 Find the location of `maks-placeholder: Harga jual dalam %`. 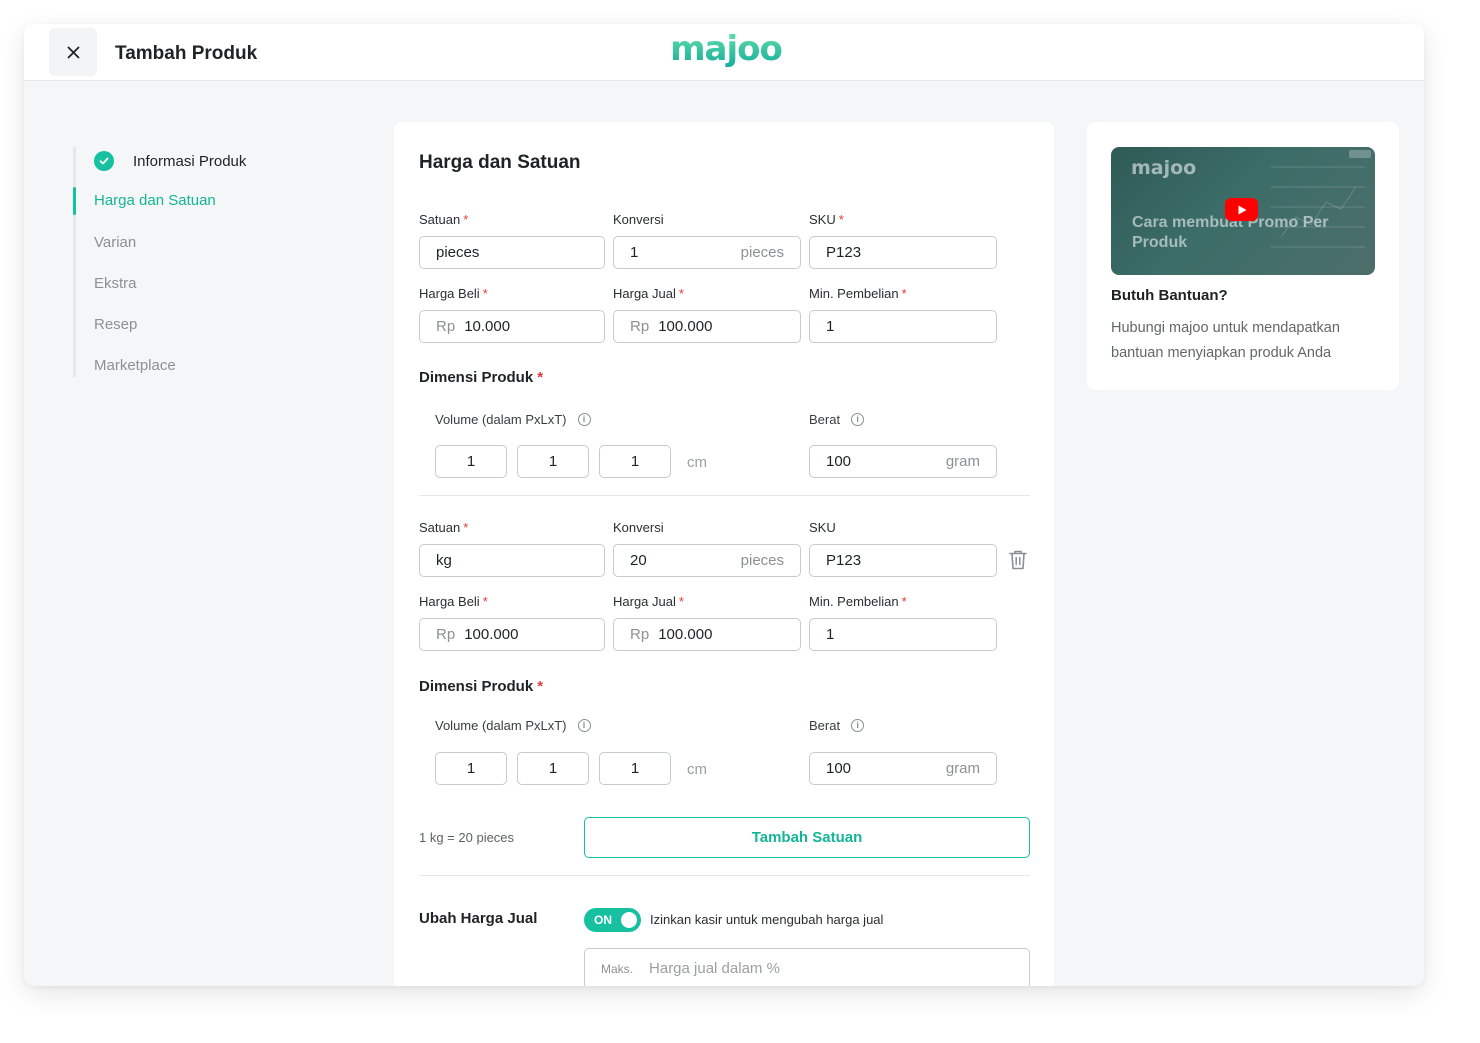

maks-placeholder: Harga jual dalam % is located at coordinates (714, 968).